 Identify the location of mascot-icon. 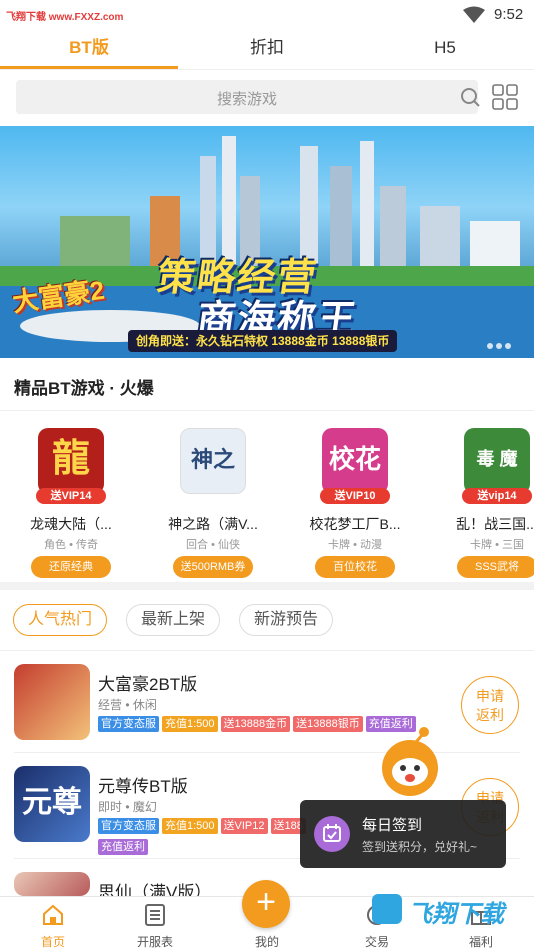
(410, 762).